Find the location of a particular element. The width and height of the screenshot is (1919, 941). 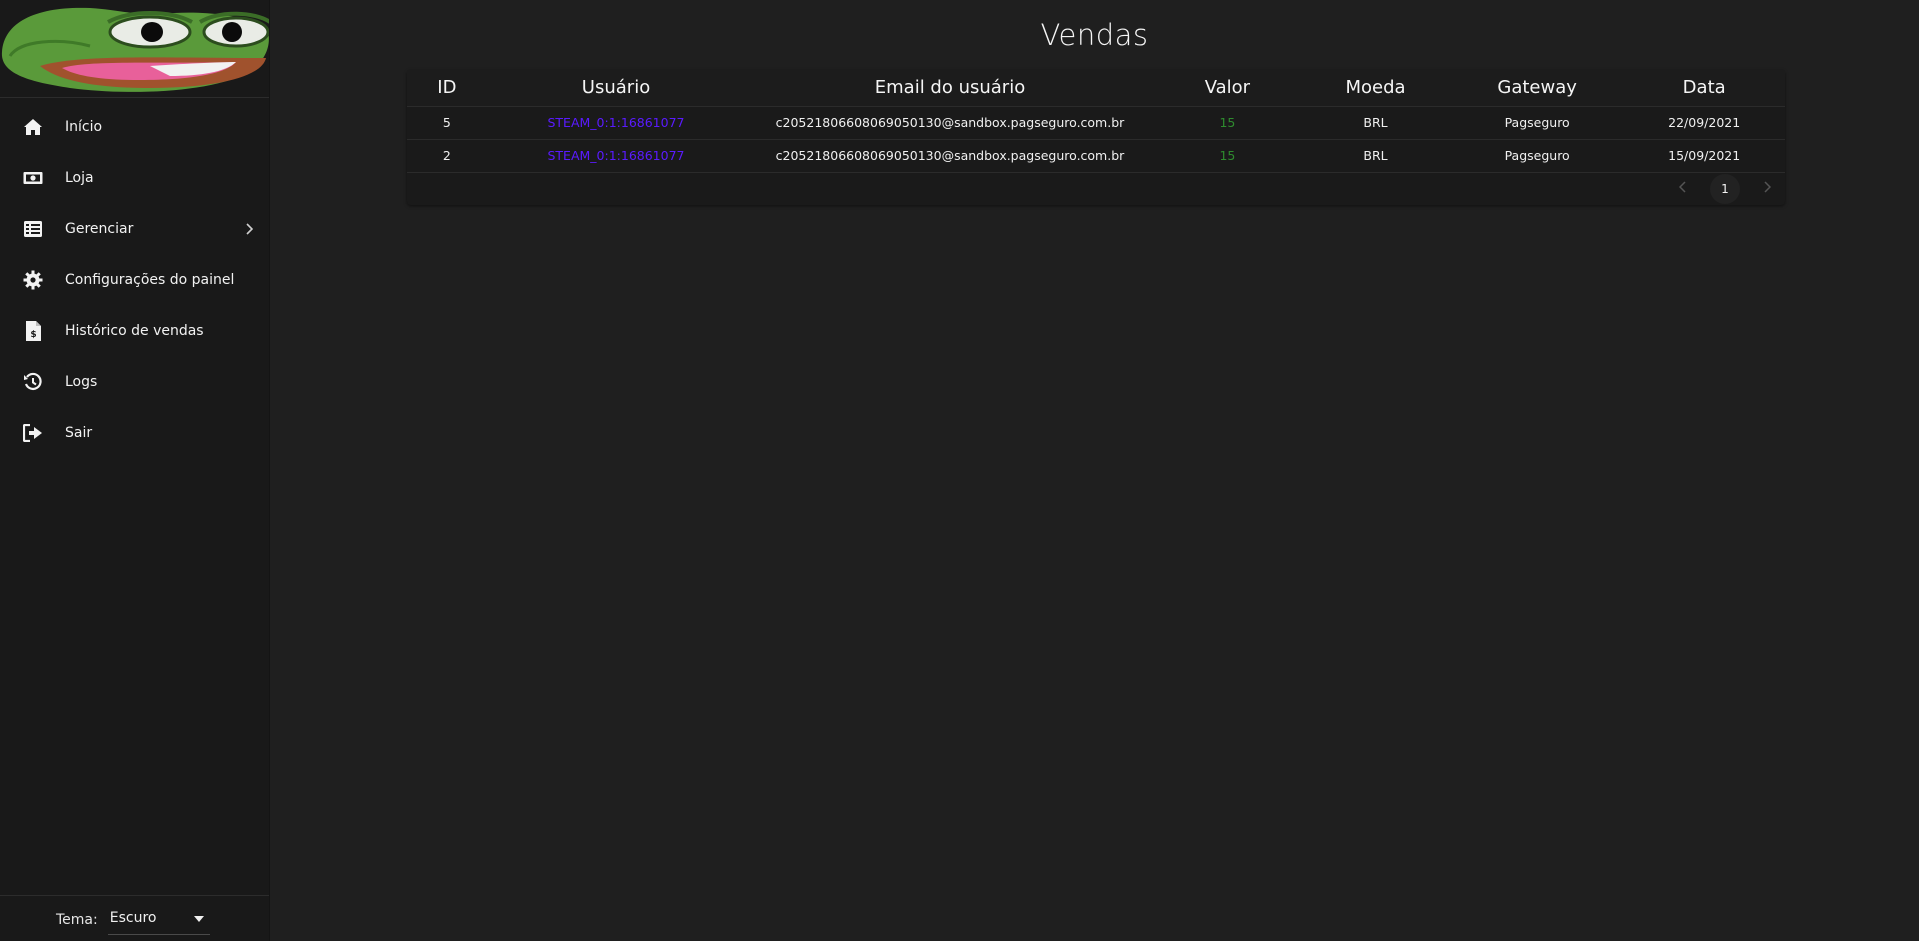

sidebar-item-label: Logs is located at coordinates (81, 381).